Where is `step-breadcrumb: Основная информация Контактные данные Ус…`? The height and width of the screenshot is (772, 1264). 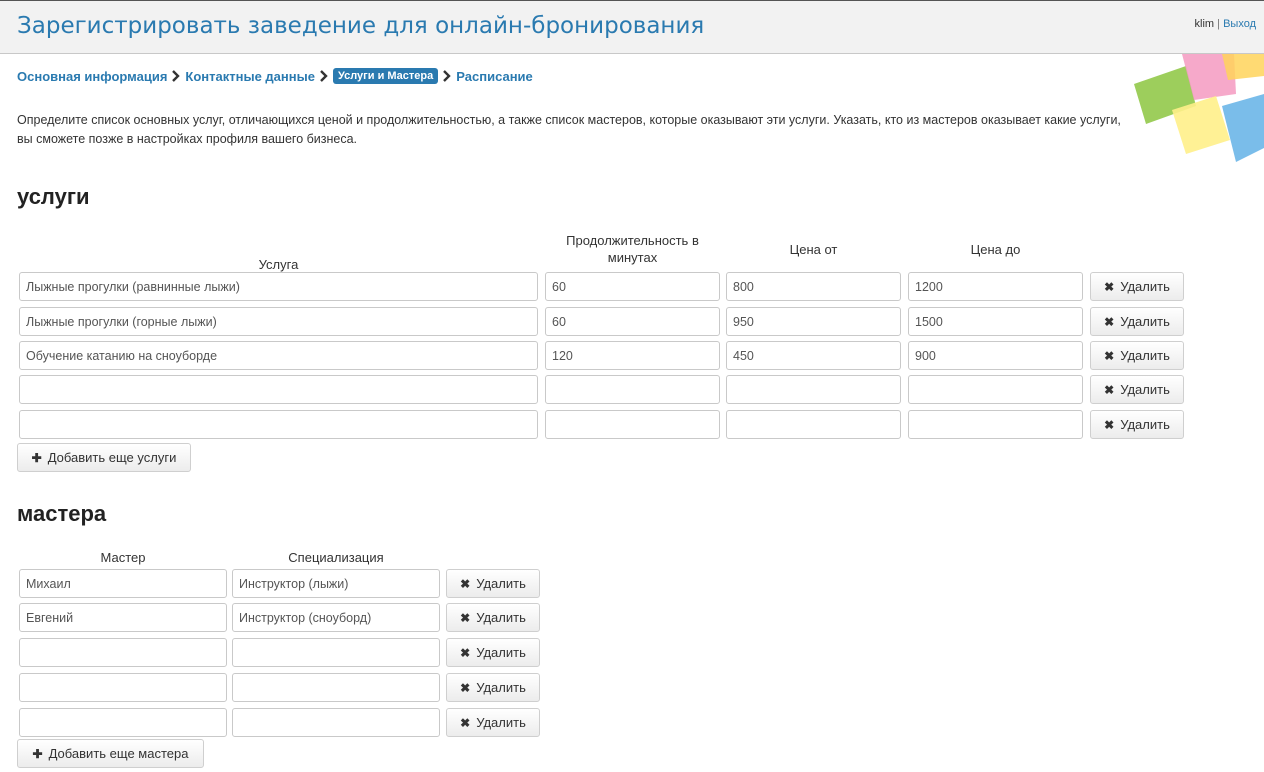 step-breadcrumb: Основная информация Контактные данные Ус… is located at coordinates (275, 76).